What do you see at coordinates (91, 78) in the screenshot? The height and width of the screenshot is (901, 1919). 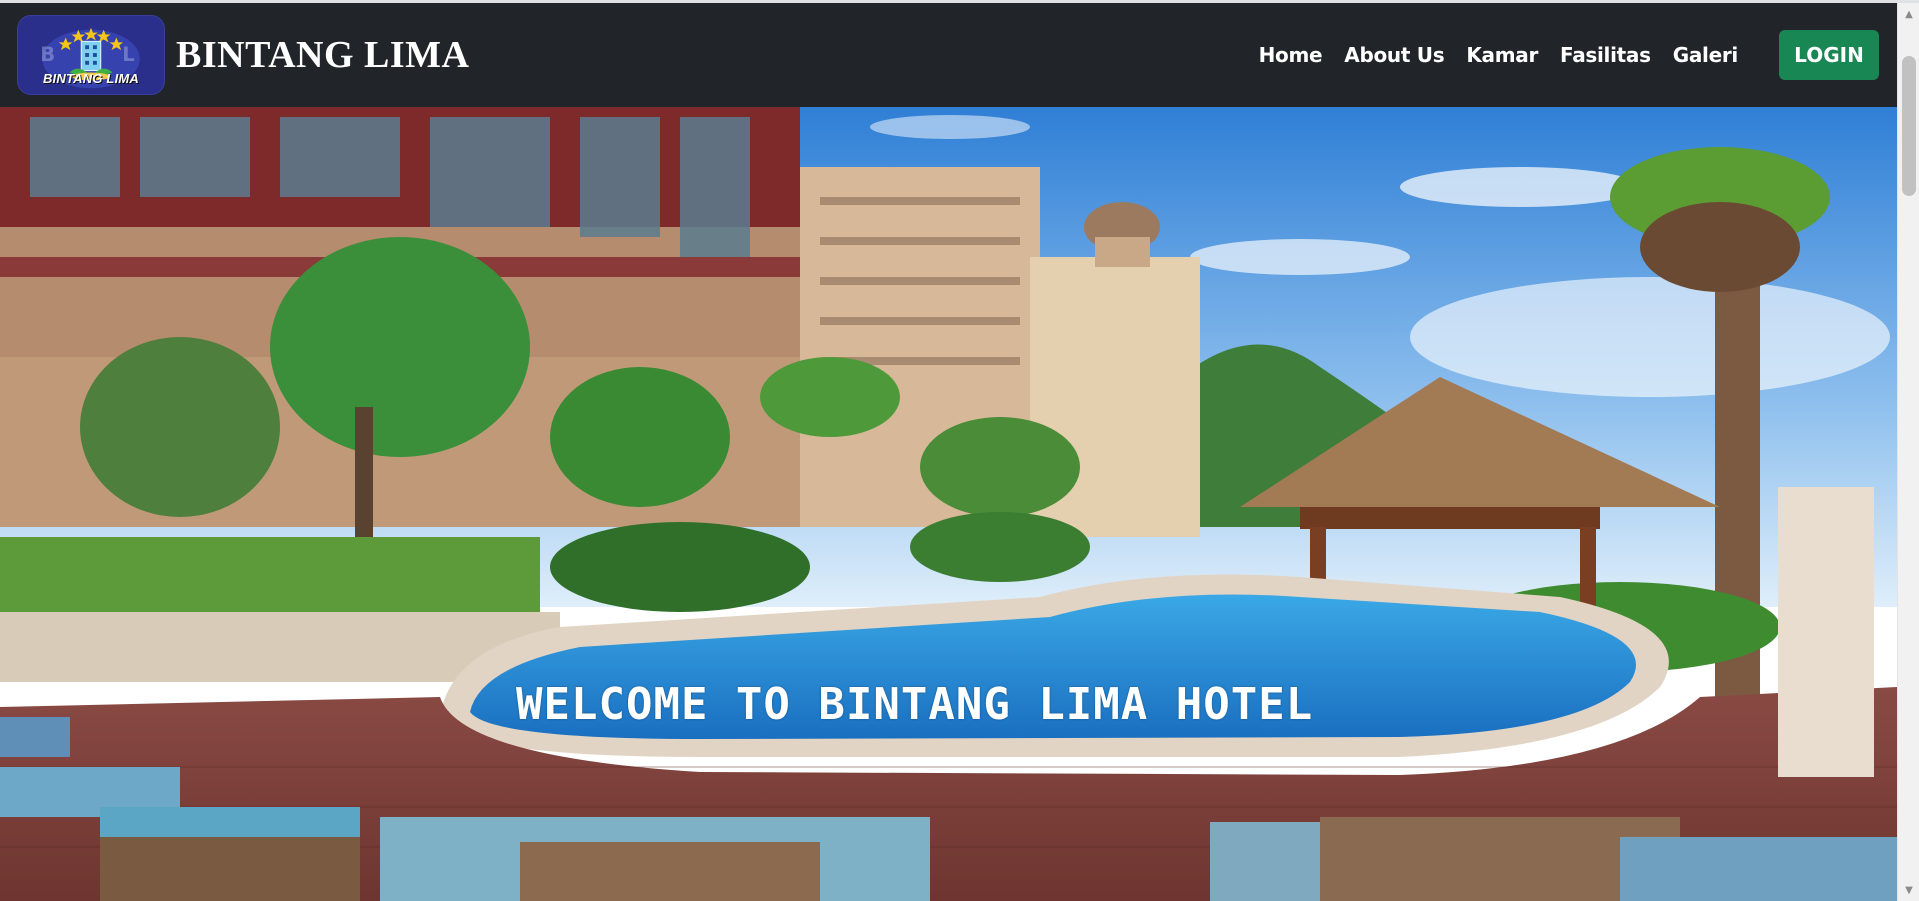 I see `logo-text: BINTANG LIMA` at bounding box center [91, 78].